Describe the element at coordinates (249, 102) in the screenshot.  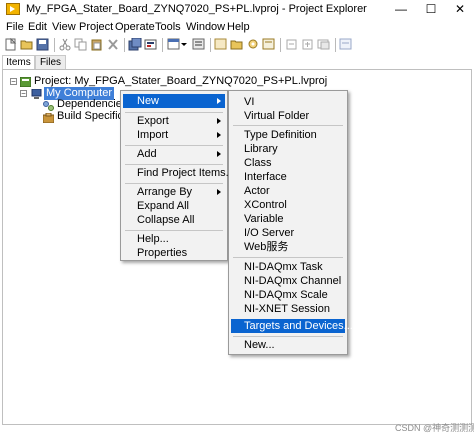
I see `submenu-item-vi: VI` at that location.